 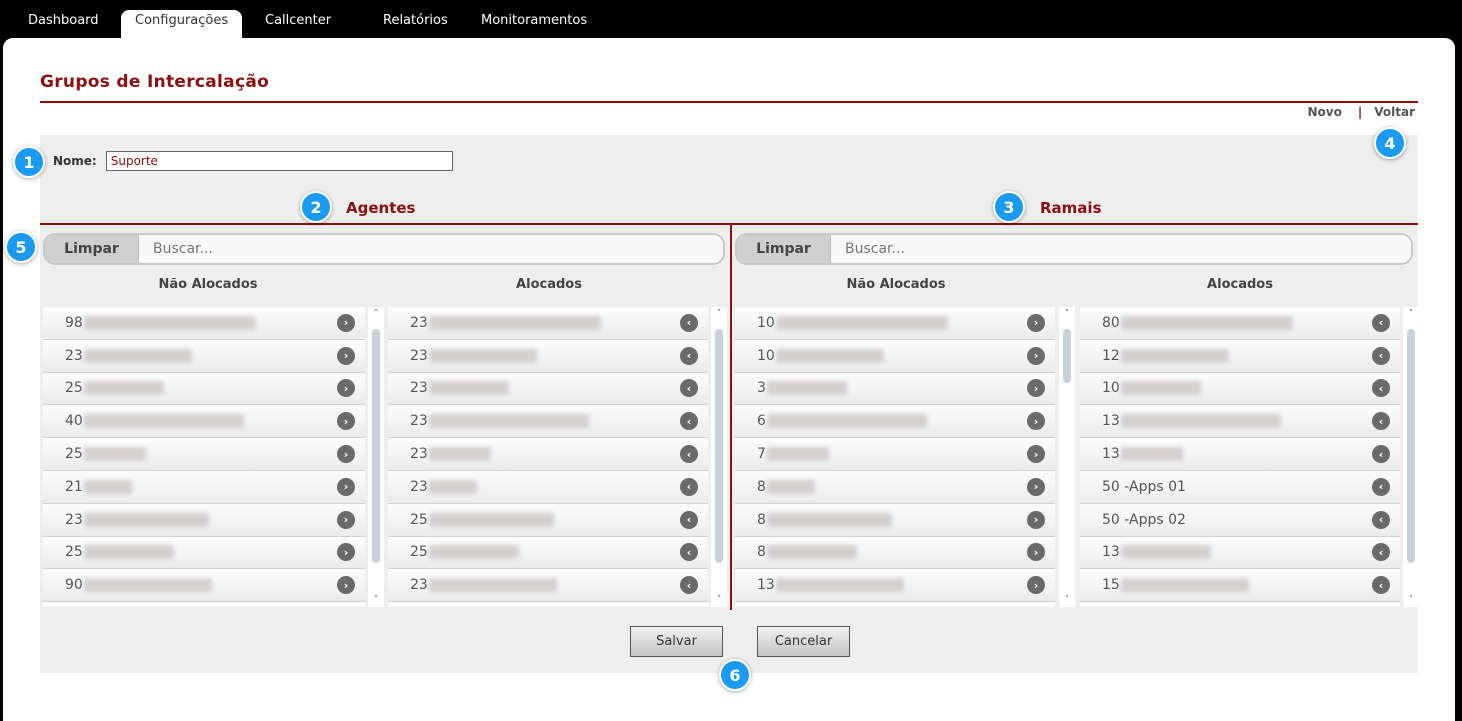 What do you see at coordinates (676, 641) in the screenshot?
I see `save-button: Salvar` at bounding box center [676, 641].